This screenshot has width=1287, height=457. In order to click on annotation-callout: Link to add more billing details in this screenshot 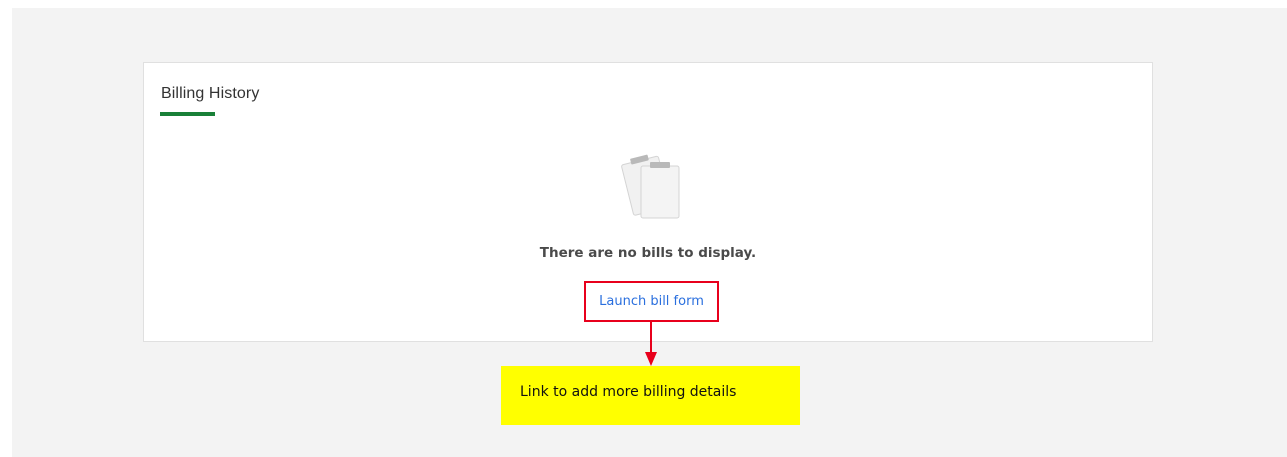, I will do `click(650, 395)`.